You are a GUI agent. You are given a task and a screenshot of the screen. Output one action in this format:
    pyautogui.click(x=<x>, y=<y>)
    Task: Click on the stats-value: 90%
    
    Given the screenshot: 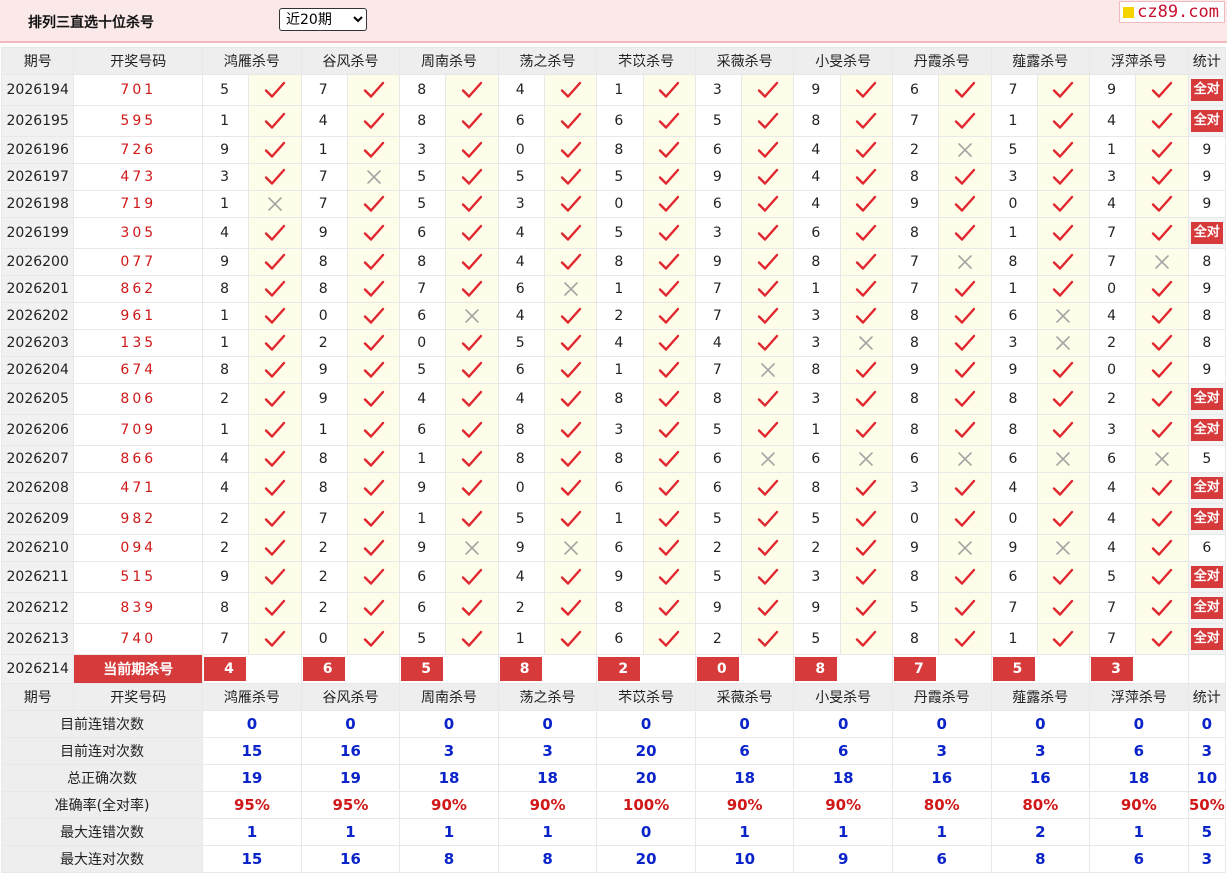 What is the action you would take?
    pyautogui.click(x=547, y=805)
    